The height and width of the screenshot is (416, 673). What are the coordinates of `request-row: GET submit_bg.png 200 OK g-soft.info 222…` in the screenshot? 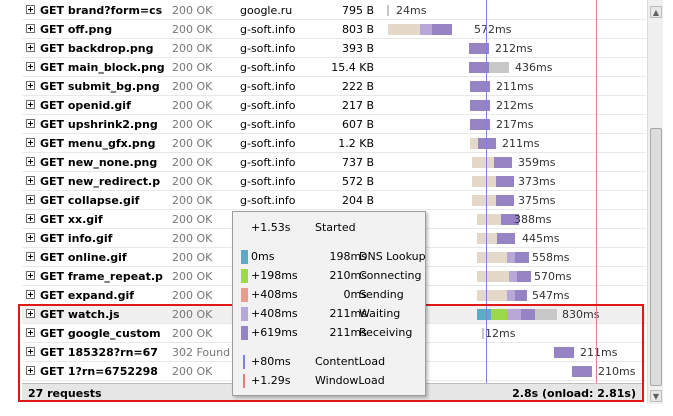 It's located at (334, 86).